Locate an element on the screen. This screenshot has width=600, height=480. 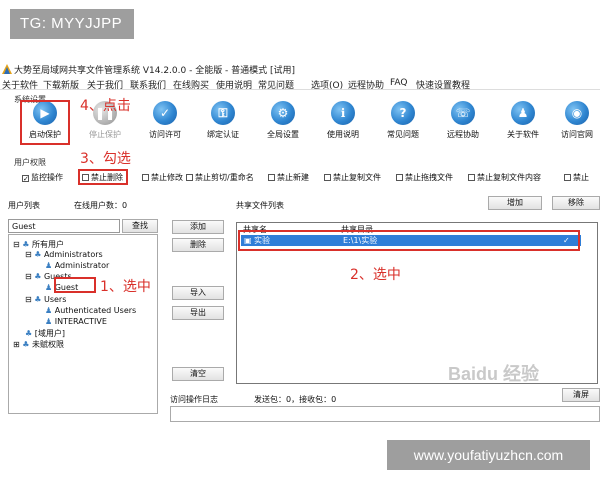
manual-button: ℹ 使用说明 is located at coordinates (343, 121).